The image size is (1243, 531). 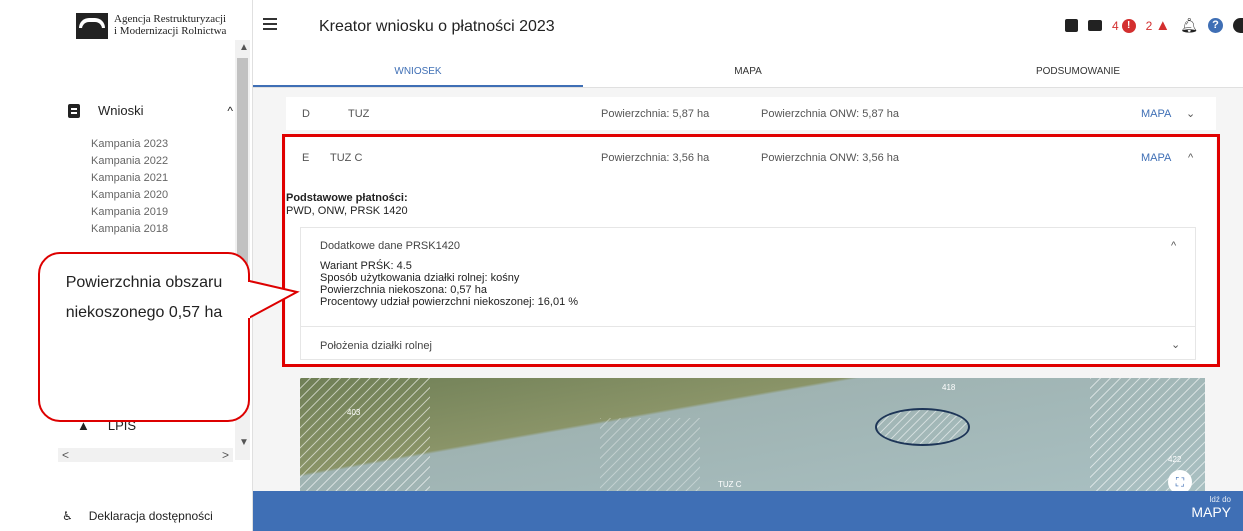 I want to click on menu-icon, so click(x=270, y=24).